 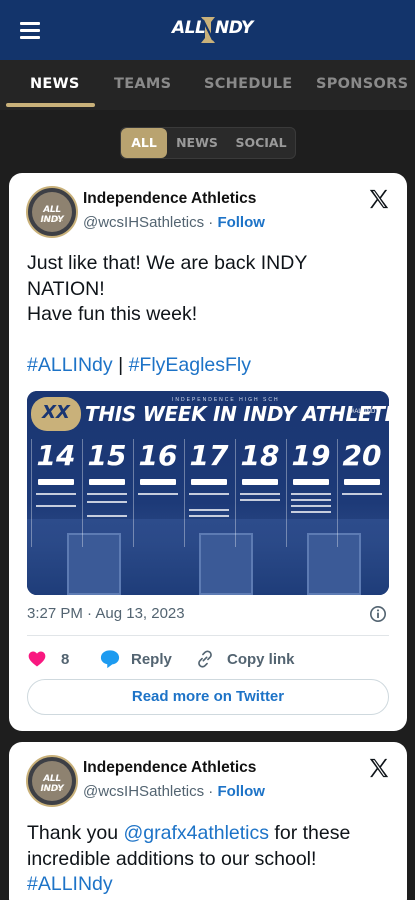 I want to click on app-logo: ALL NDY, so click(x=211, y=30).